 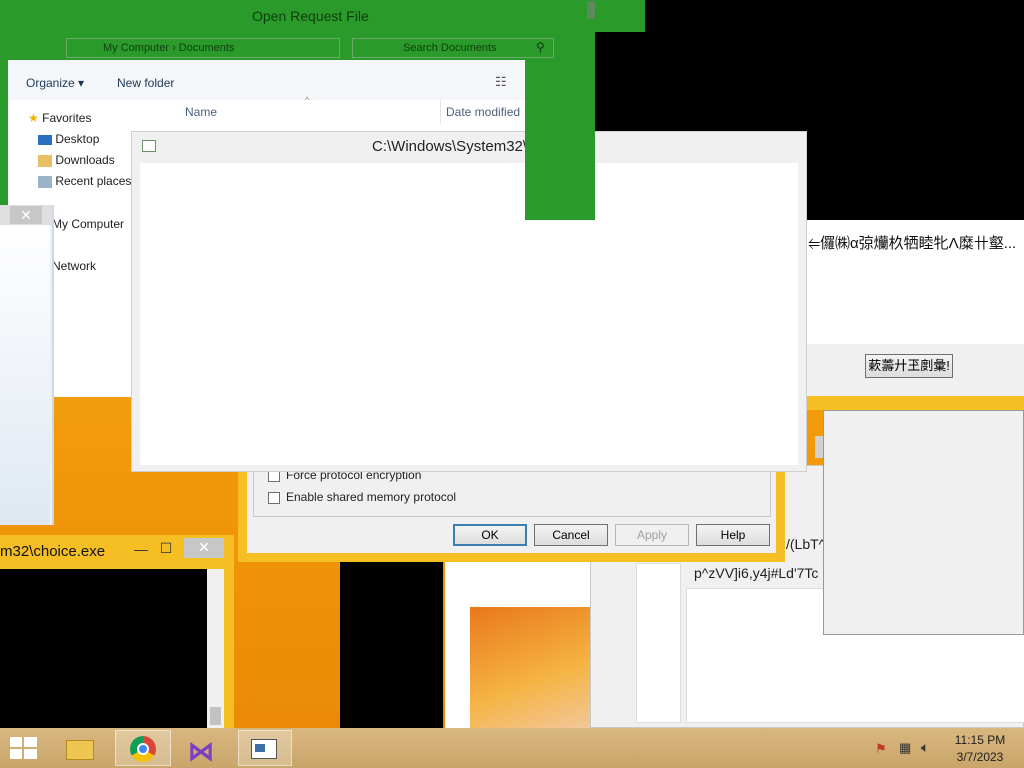 What do you see at coordinates (450, 146) in the screenshot?
I see `console-window-title: C:\Windows\System32\` at bounding box center [450, 146].